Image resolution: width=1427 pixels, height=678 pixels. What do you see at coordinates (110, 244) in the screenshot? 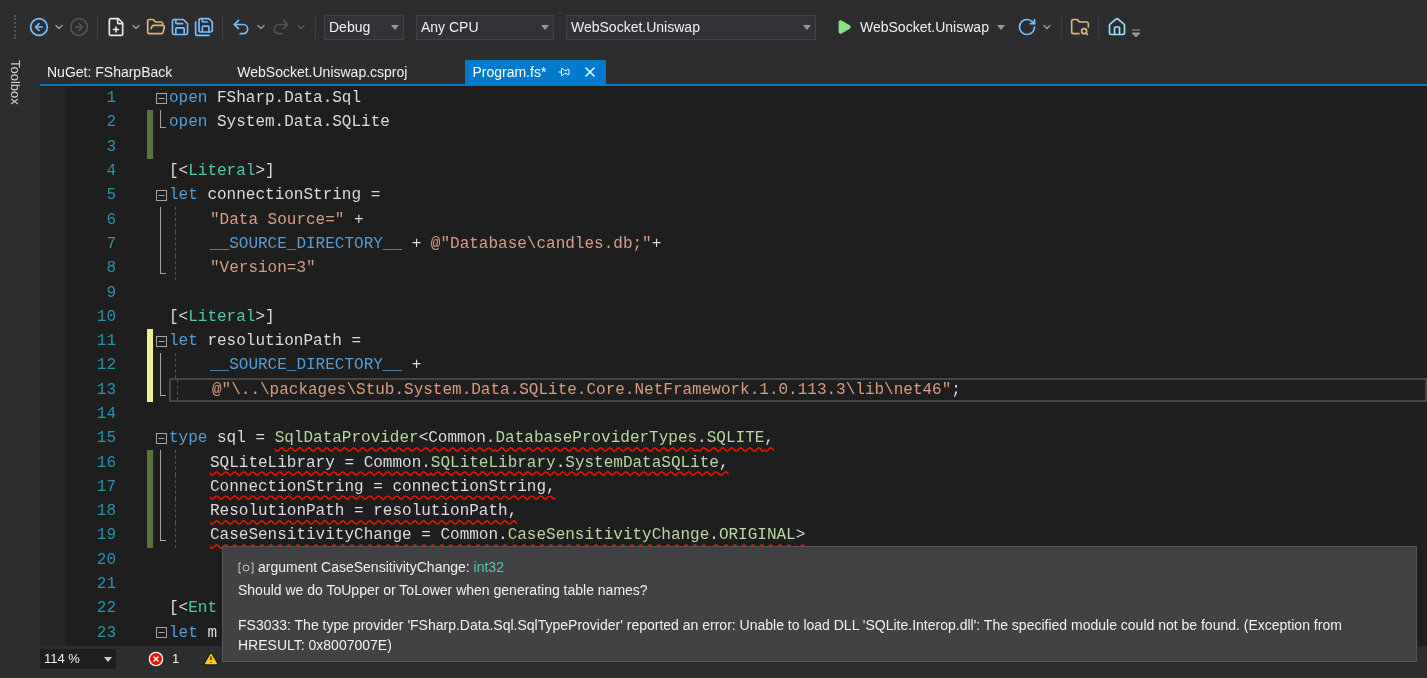
I see `line-number: 7` at bounding box center [110, 244].